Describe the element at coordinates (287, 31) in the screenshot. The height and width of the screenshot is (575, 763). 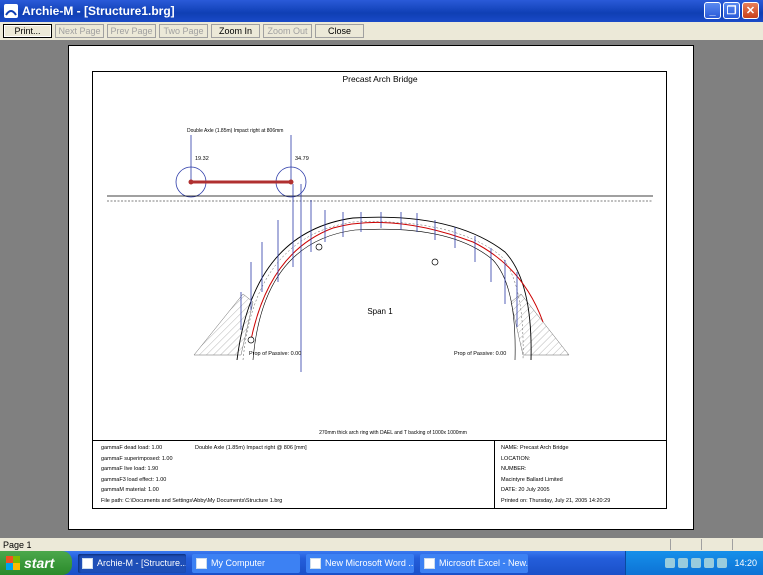
I see `zoom-out-button: Zoom Out` at that location.